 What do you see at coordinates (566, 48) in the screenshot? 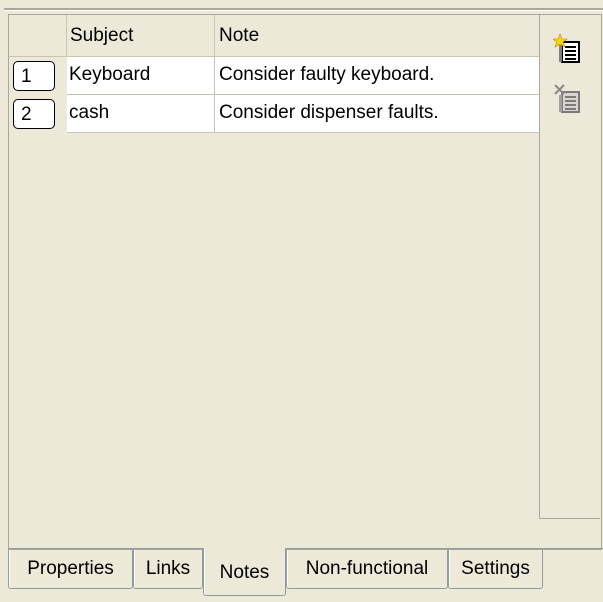
I see `add-note-icon` at bounding box center [566, 48].